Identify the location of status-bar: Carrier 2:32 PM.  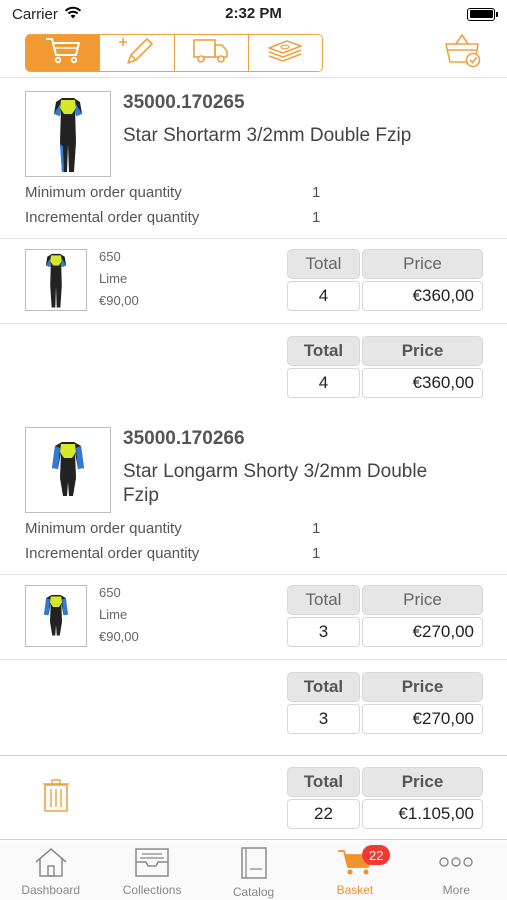
(253, 14).